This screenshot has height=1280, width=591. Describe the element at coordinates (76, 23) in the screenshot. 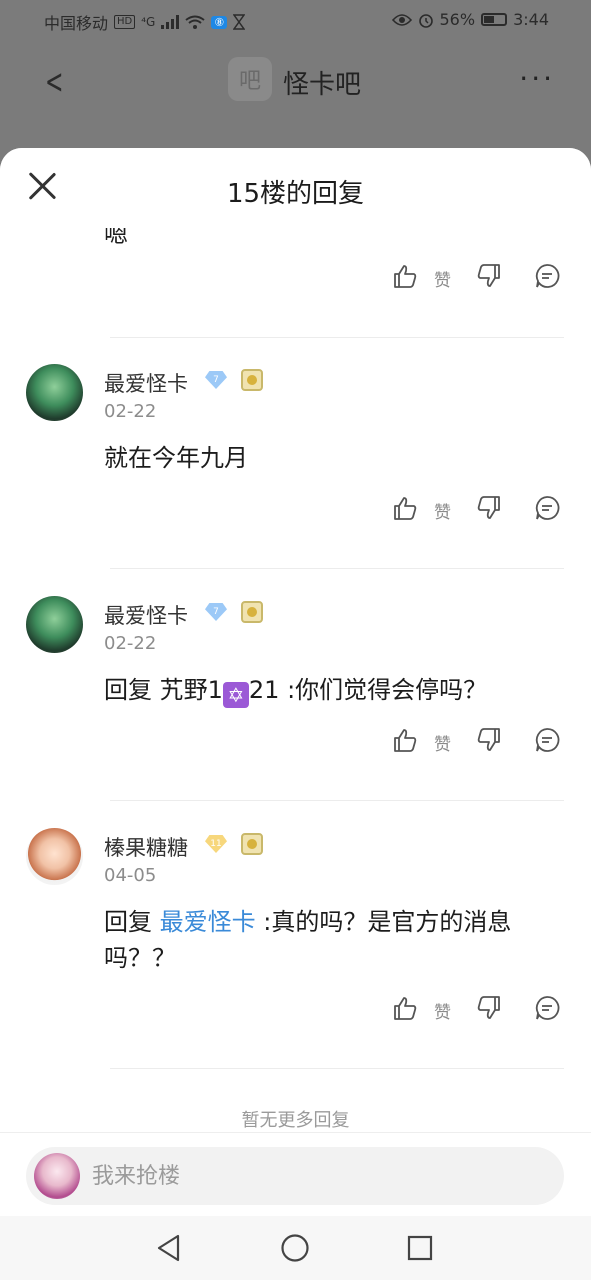

I see `carrier-label: 中国移动` at that location.